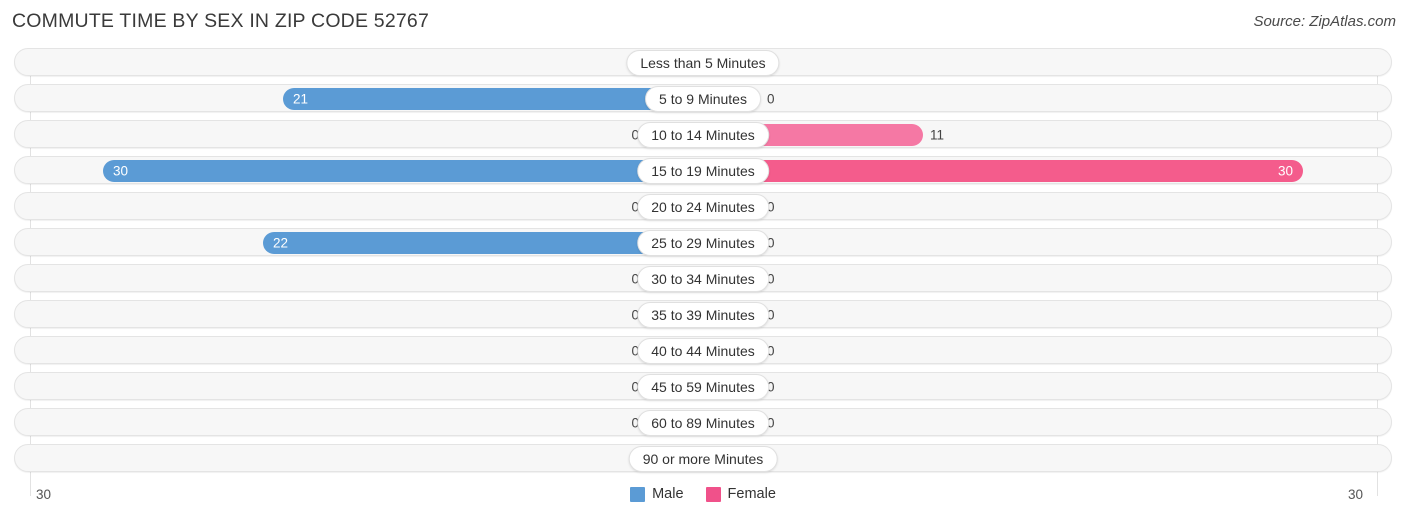 This screenshot has width=1406, height=523. I want to click on table-row: 0 0 20 to 24 Minutes, so click(703, 206).